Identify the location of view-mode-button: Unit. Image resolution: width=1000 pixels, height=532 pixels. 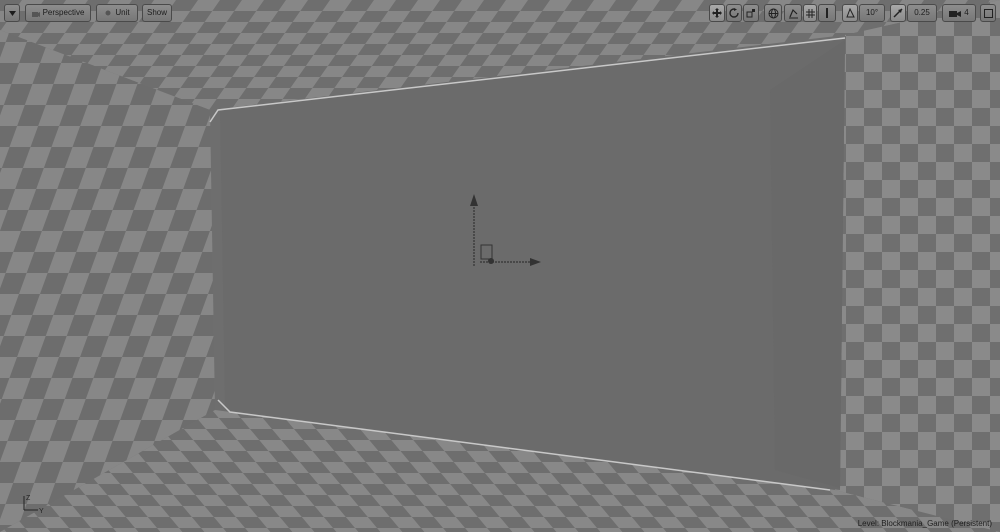
(117, 13).